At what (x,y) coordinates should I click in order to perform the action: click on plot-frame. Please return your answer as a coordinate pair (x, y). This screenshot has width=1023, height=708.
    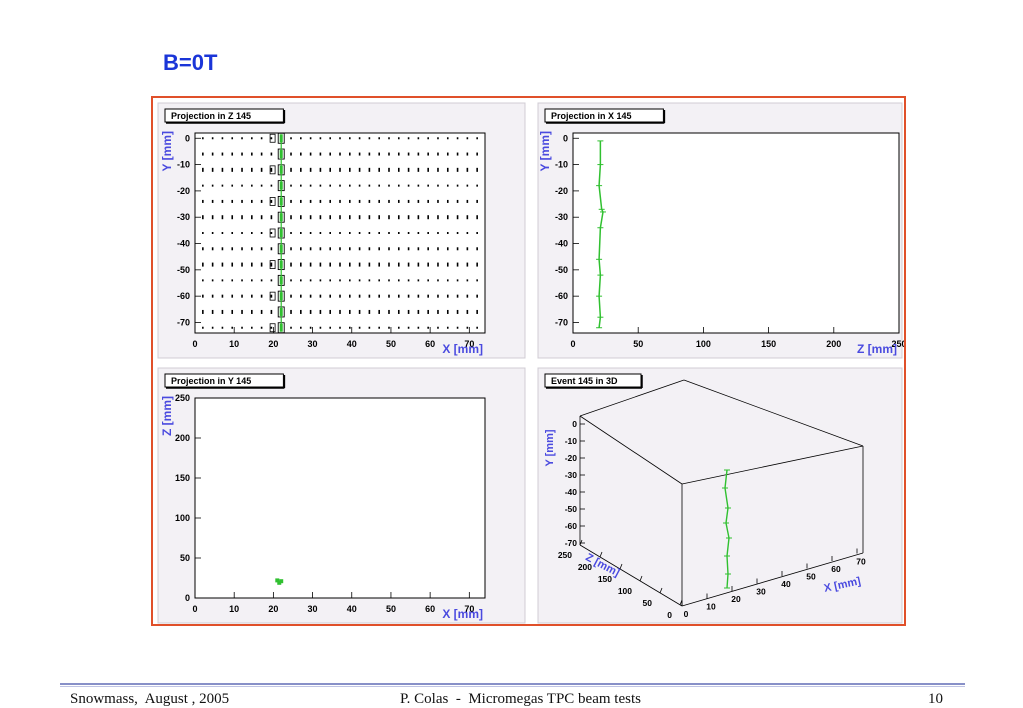
    Looking at the image, I should click on (736, 233).